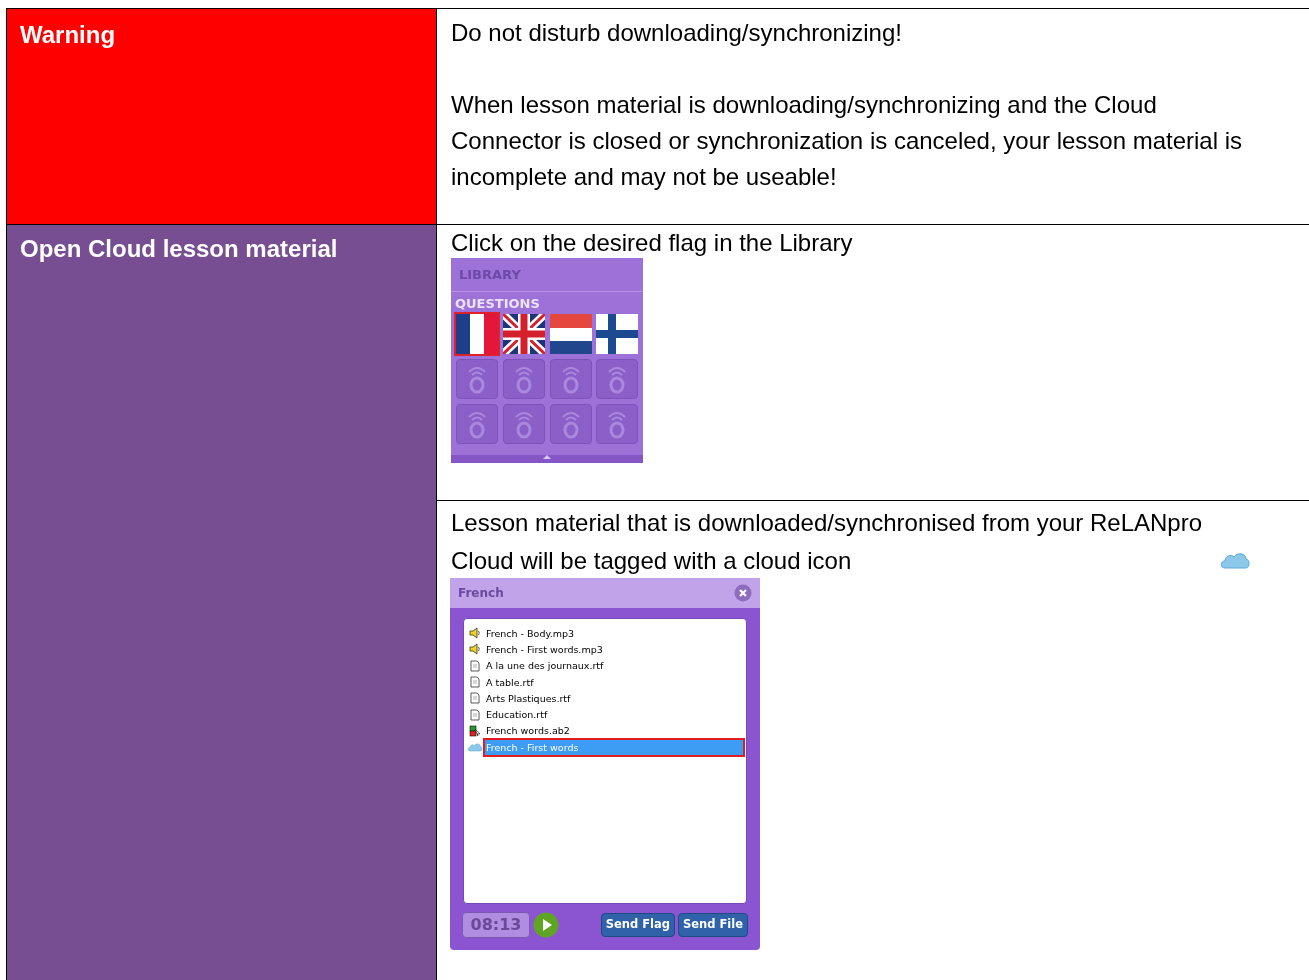 The image size is (1309, 980). Describe the element at coordinates (547, 457) in the screenshot. I see `caret-icon` at that location.